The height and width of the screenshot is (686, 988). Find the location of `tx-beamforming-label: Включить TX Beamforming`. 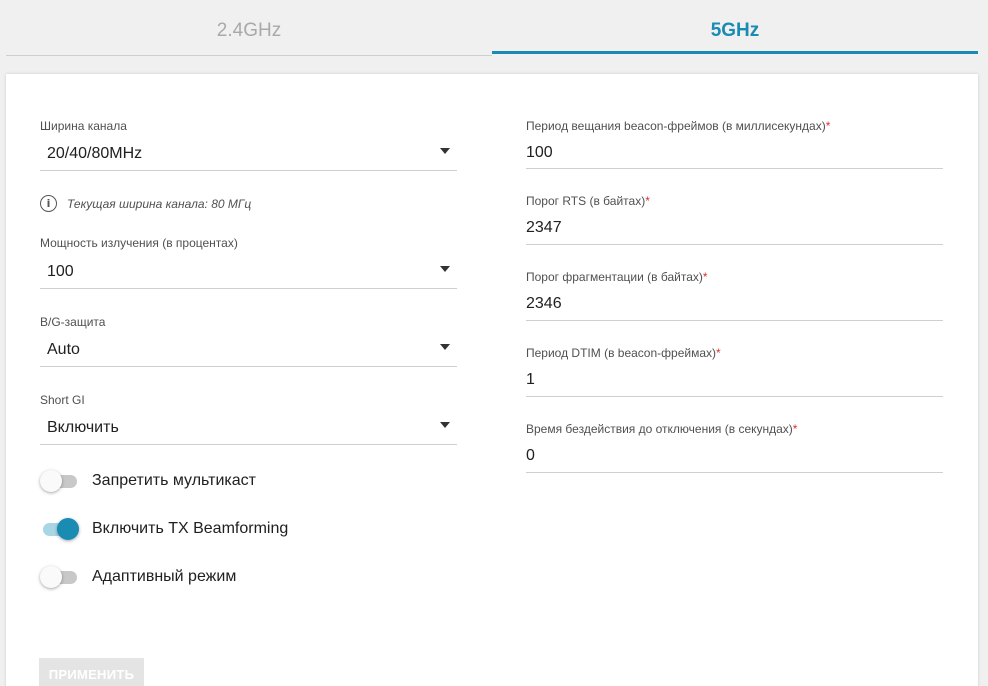

tx-beamforming-label: Включить TX Beamforming is located at coordinates (190, 528).